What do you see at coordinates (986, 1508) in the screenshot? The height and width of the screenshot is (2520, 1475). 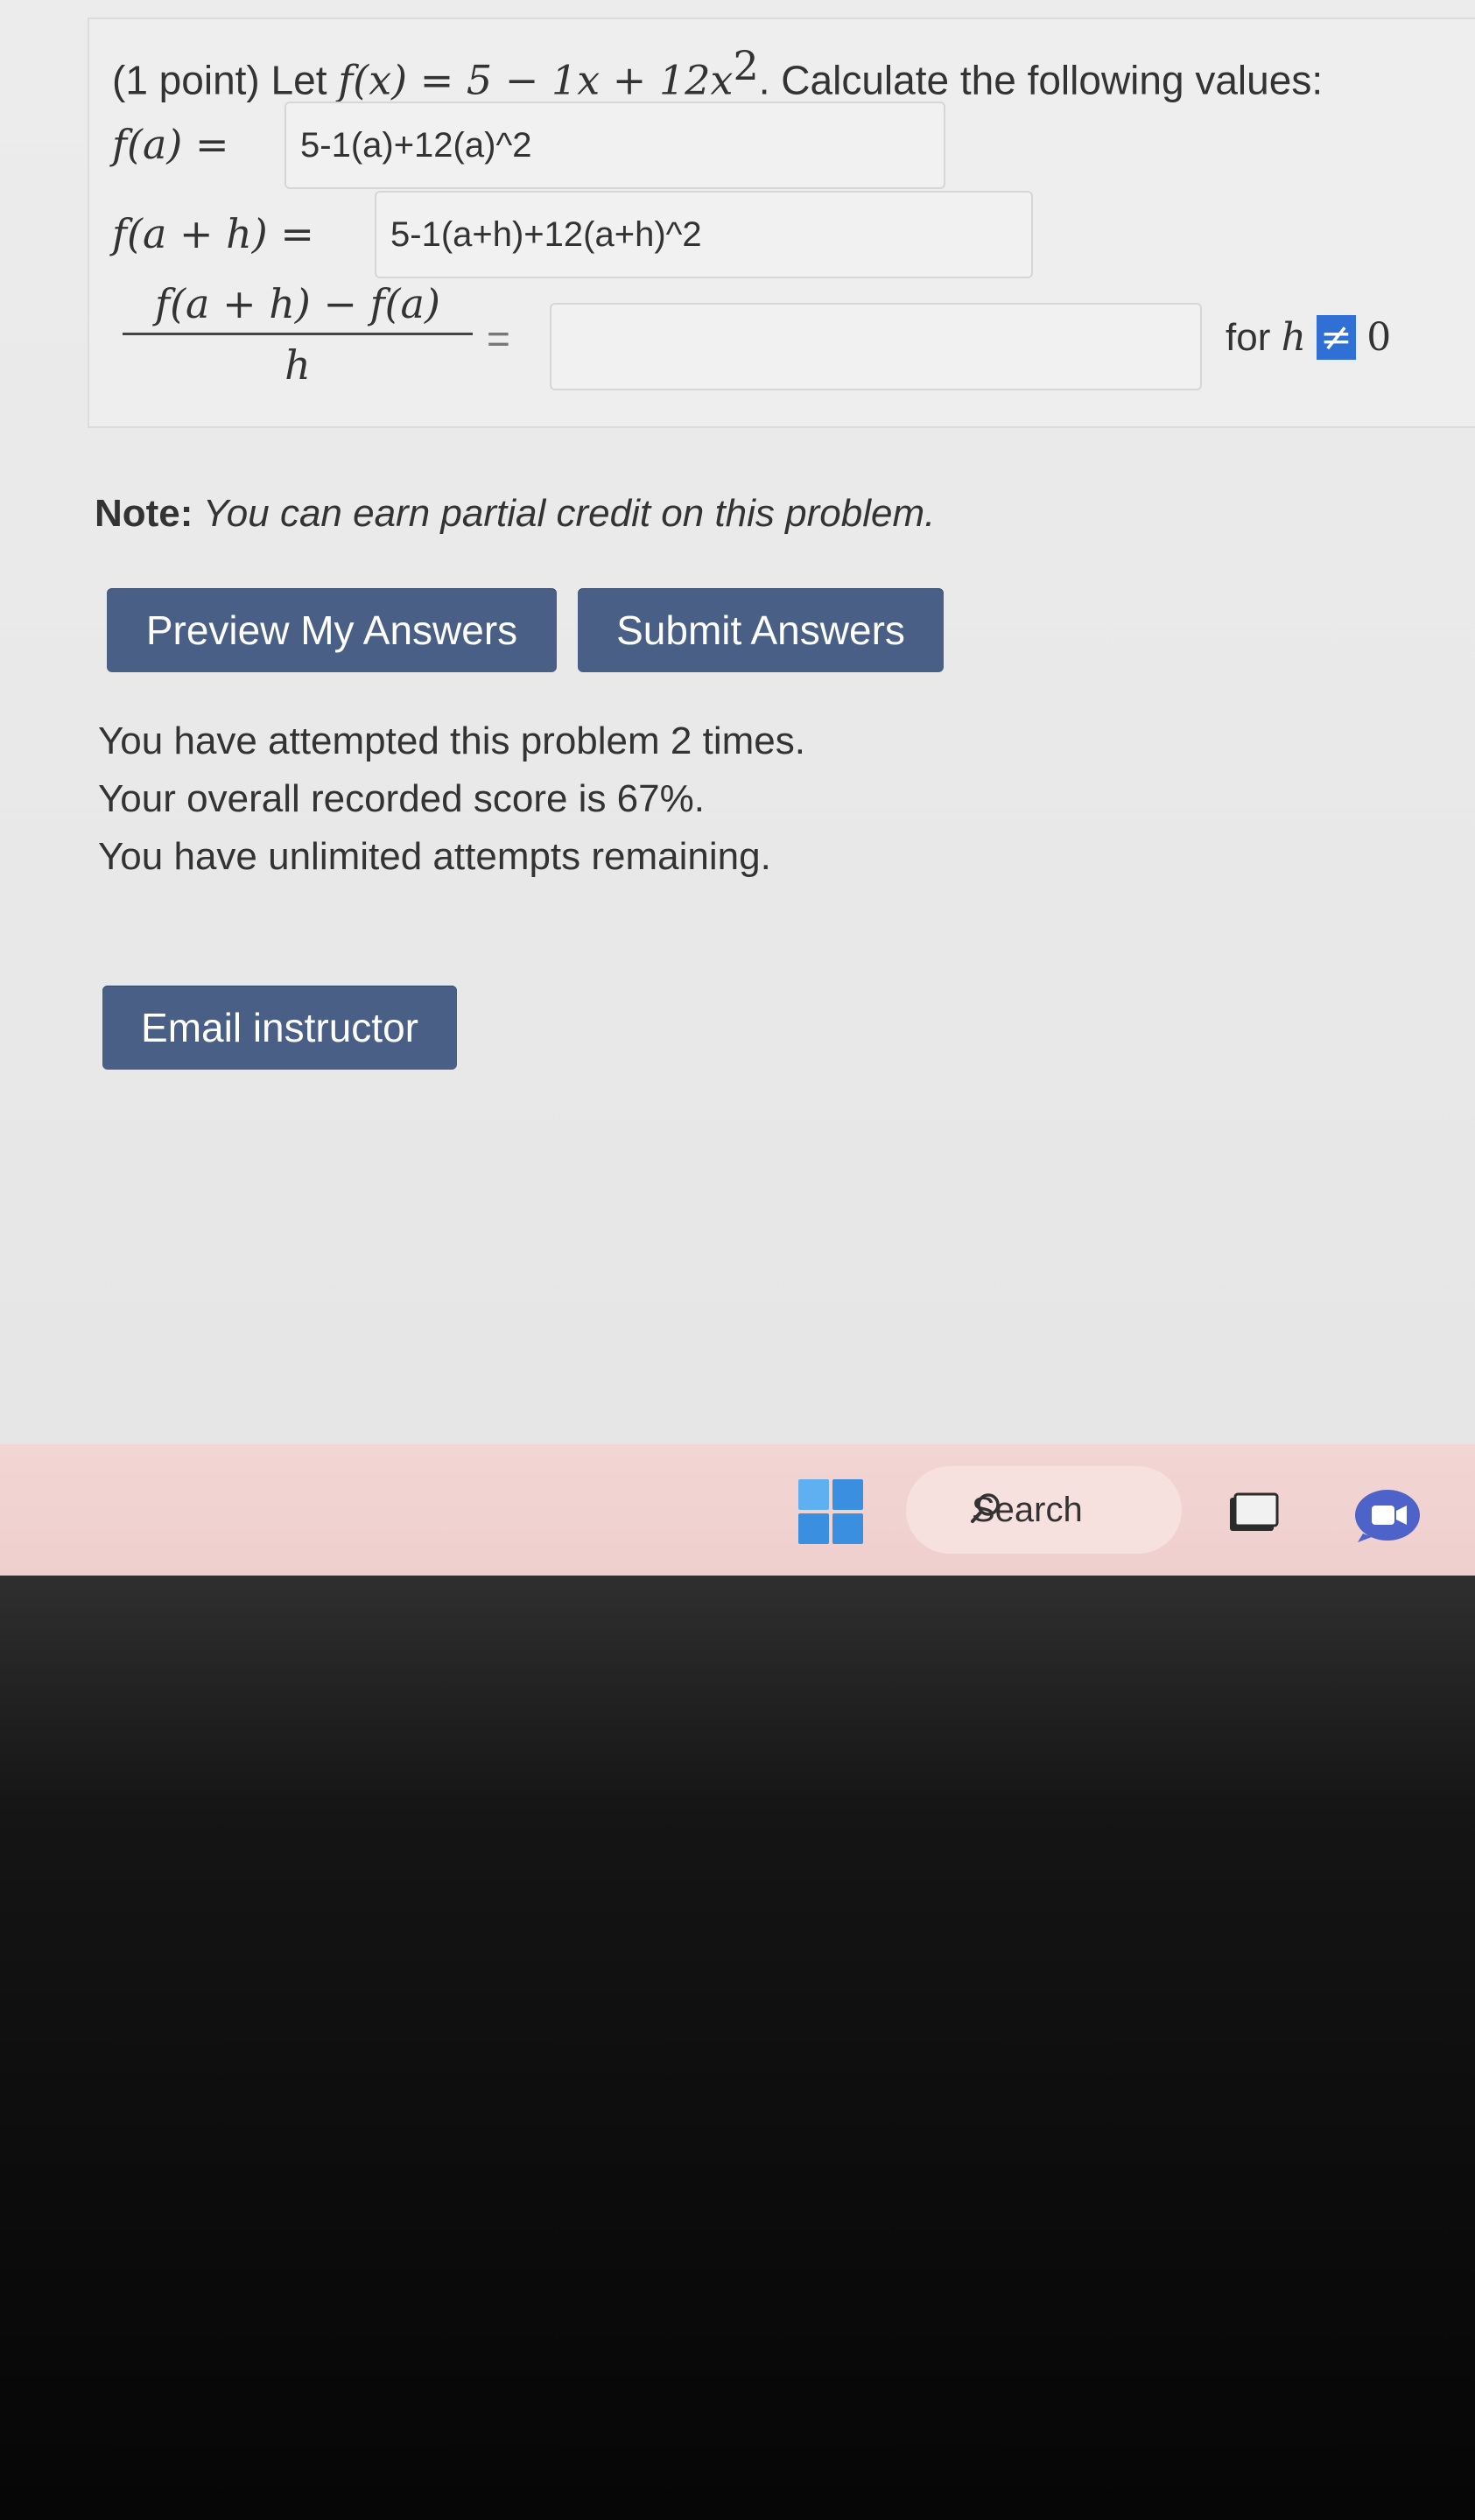 I see `search-icon` at bounding box center [986, 1508].